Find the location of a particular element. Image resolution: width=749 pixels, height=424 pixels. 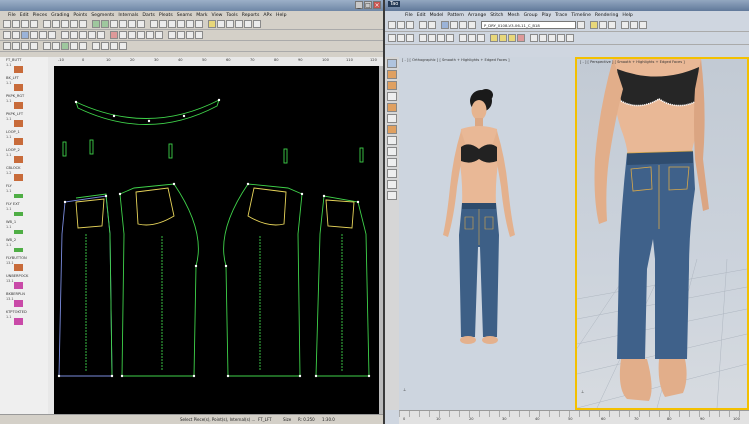

menu-trace: Trace is located at coordinates (561, 15).